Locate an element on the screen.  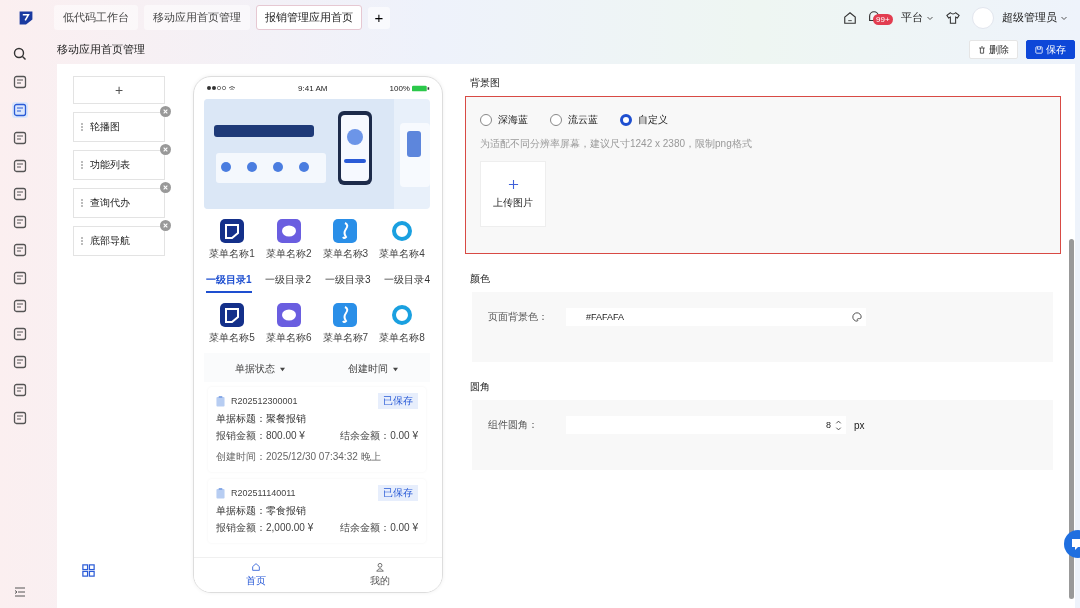
add-component-button: + is located at coordinates (119, 90).